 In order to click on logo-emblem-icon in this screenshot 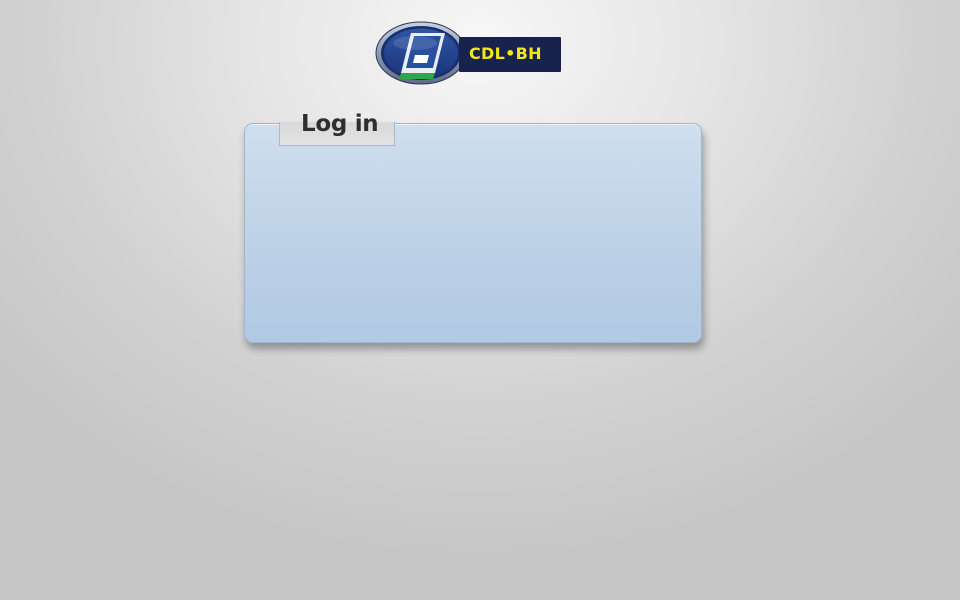, I will do `click(421, 53)`.